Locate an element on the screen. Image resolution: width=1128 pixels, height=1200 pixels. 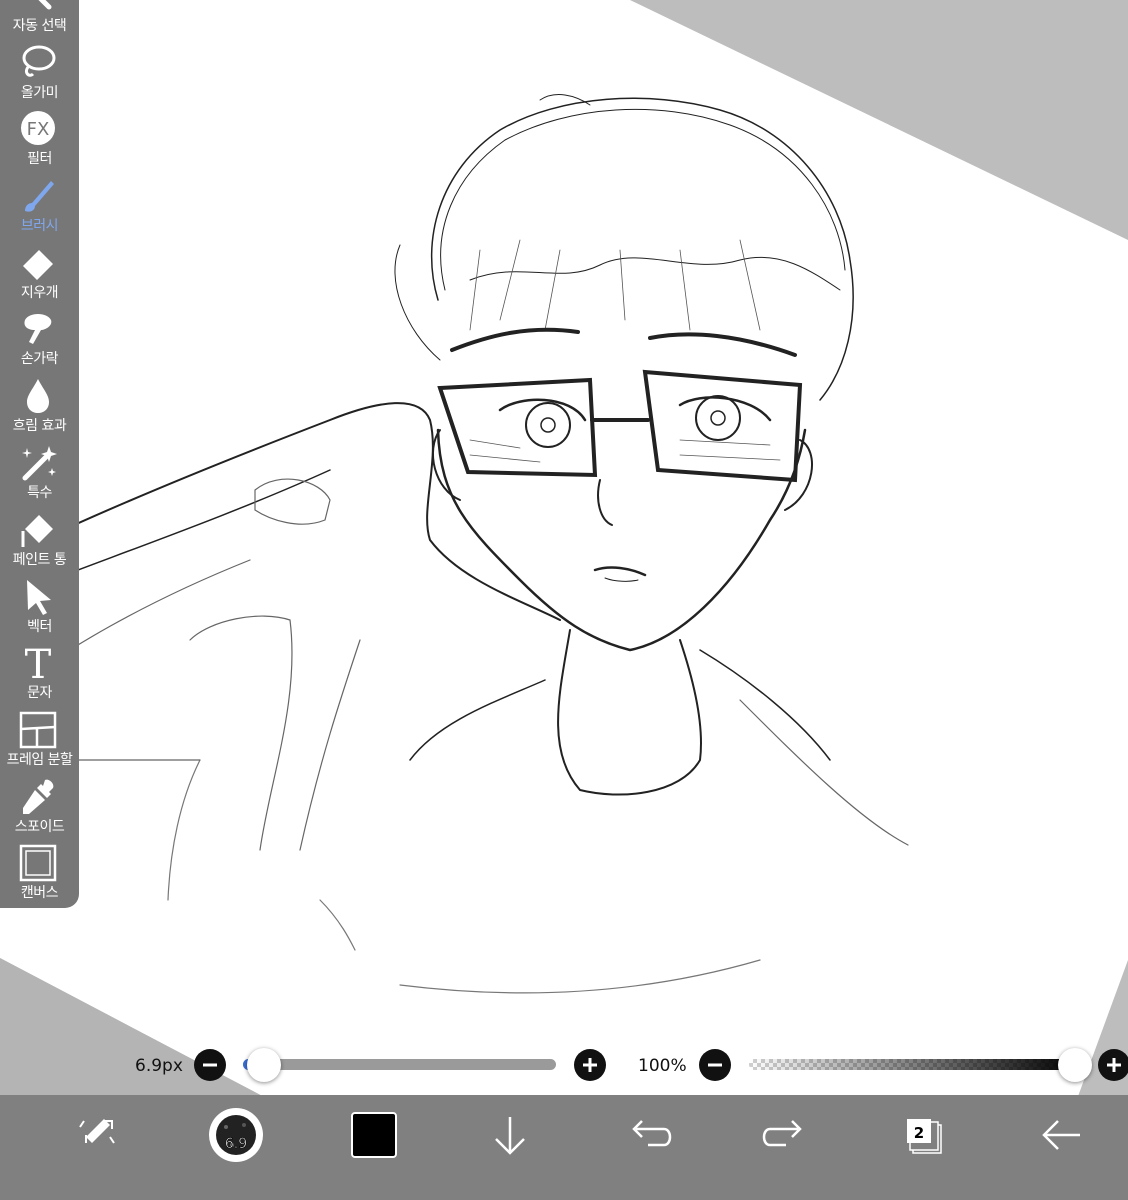
bottom-toolbar: 6.9 2 is located at coordinates (564, 1147).